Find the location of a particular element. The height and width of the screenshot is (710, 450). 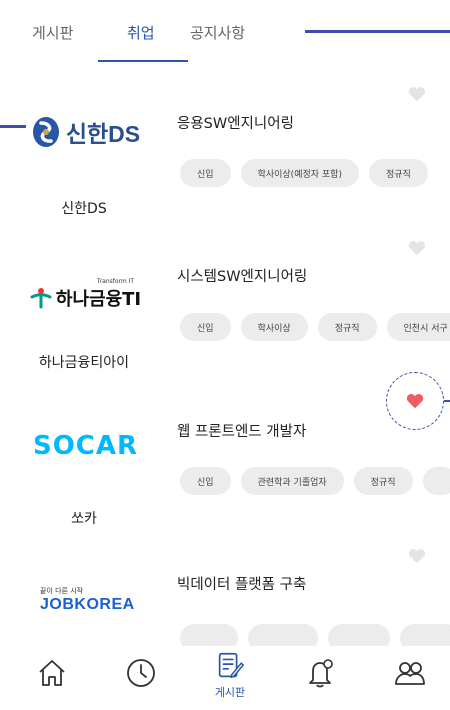

logo-text: 신한DS is located at coordinates (103, 134).